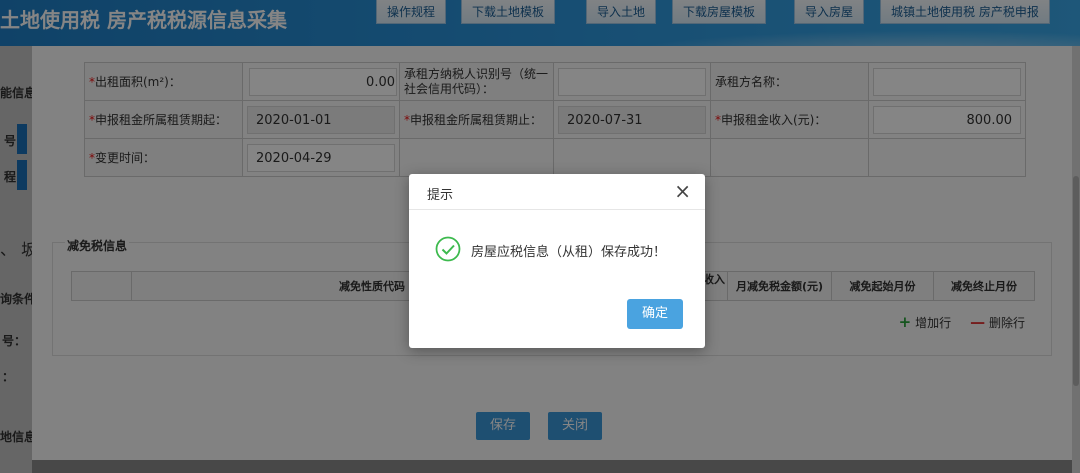 The image size is (1080, 473). What do you see at coordinates (569, 252) in the screenshot?
I see `dialog-message: 房屋应税信息（从租）保存成功！` at bounding box center [569, 252].